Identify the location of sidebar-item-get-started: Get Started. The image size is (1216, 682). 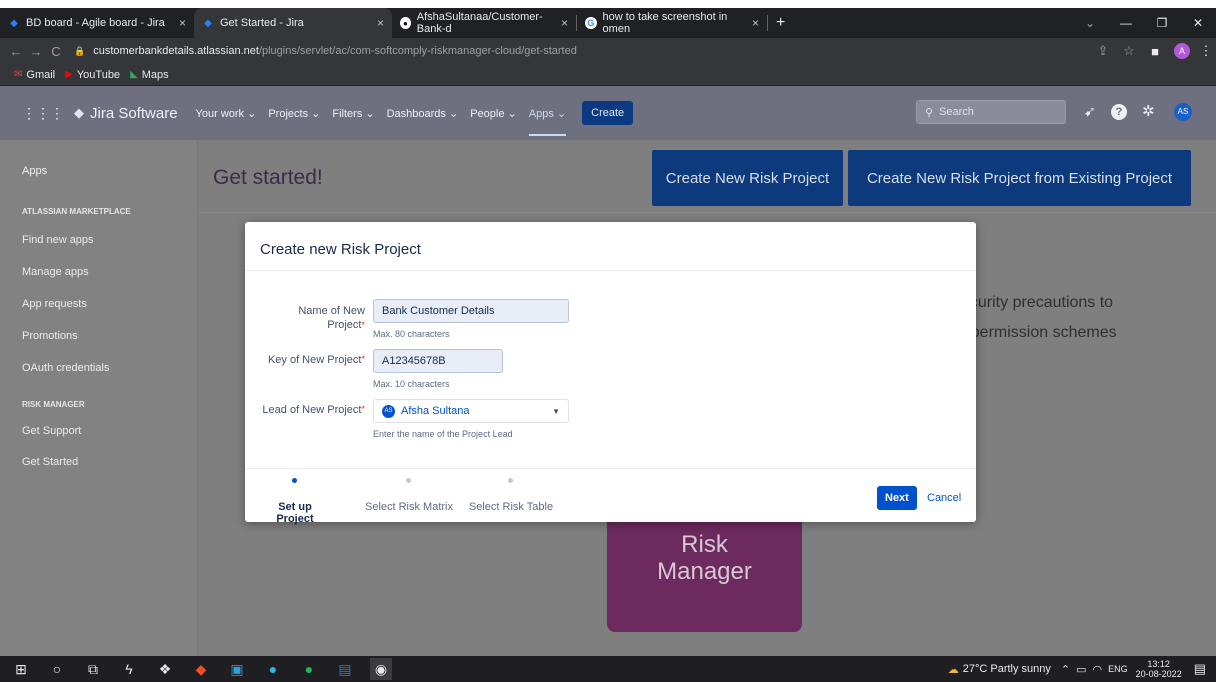
(50, 462).